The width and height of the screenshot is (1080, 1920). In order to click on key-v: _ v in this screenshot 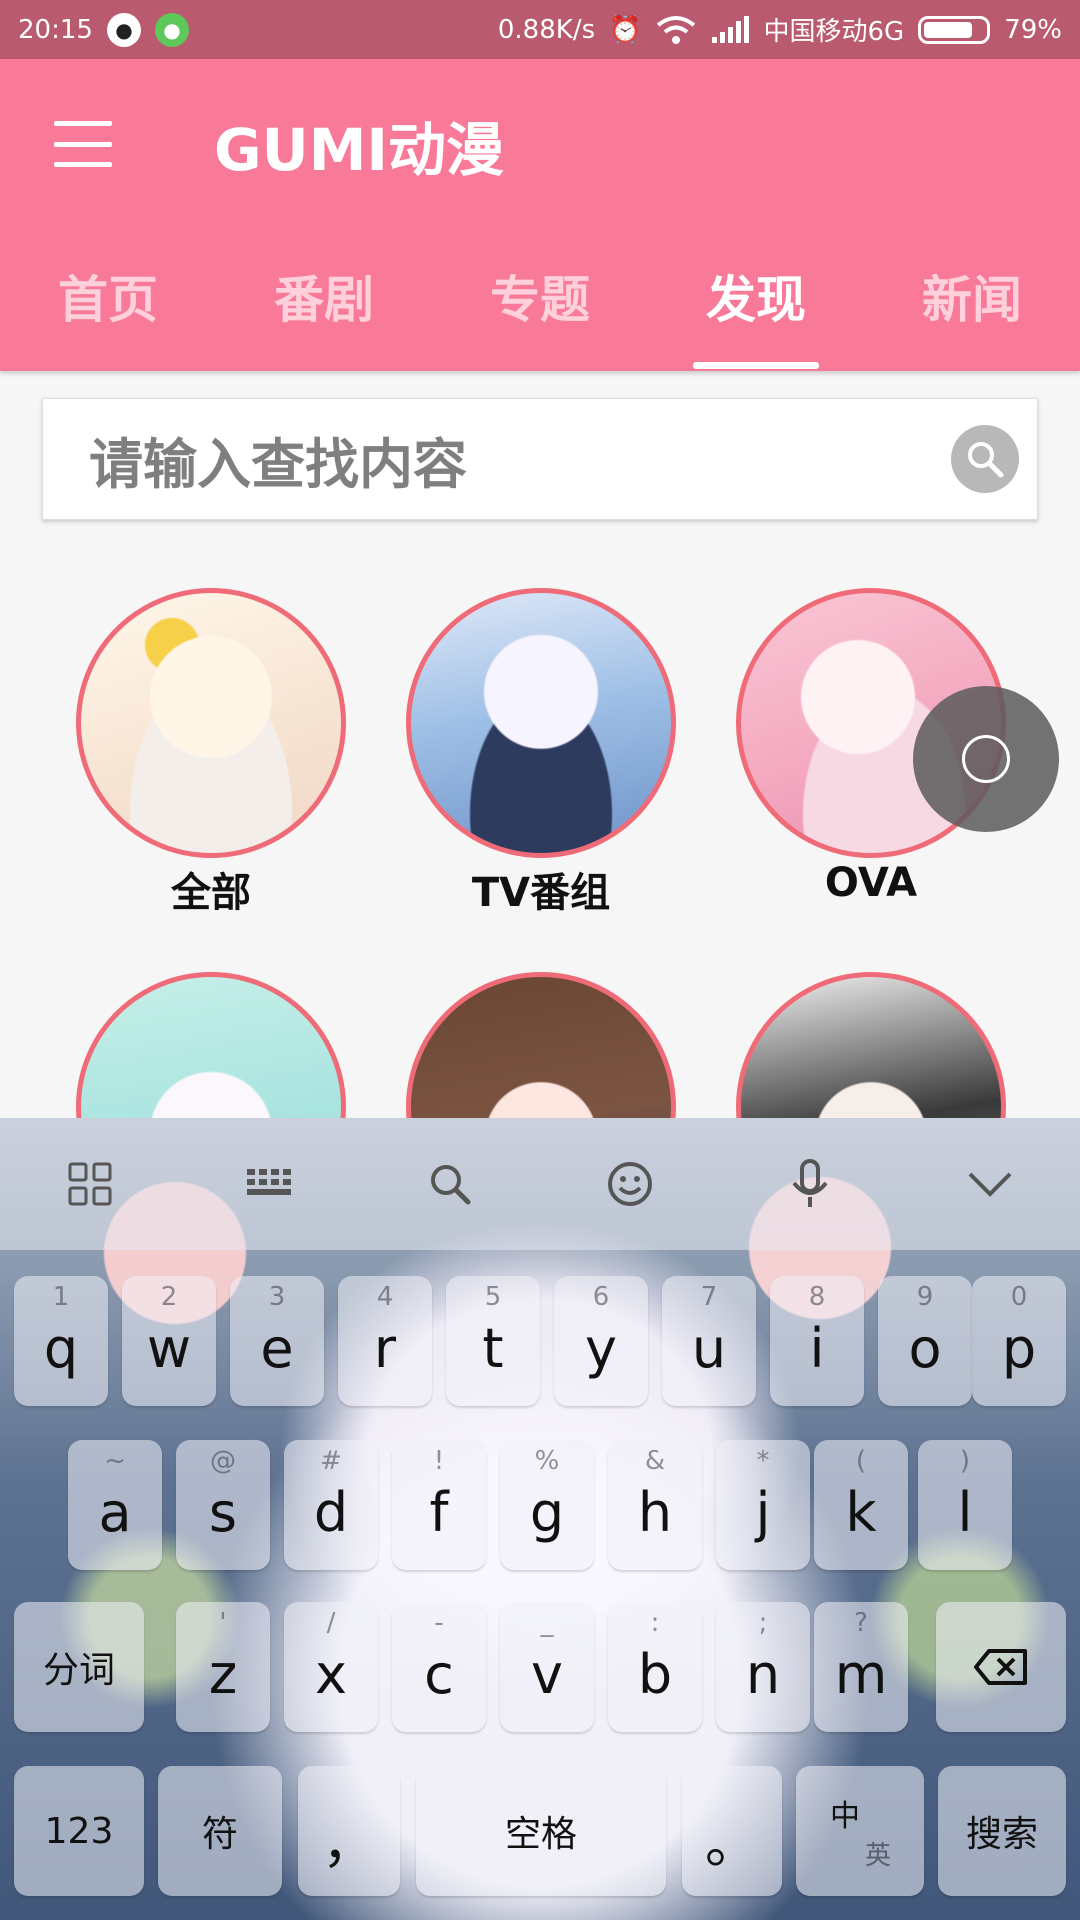, I will do `click(547, 1667)`.